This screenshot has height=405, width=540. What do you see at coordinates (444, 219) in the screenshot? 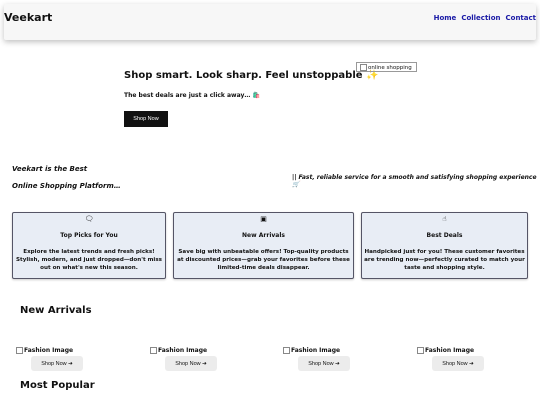
I see `hand-pointer-icon: ☝` at bounding box center [444, 219].